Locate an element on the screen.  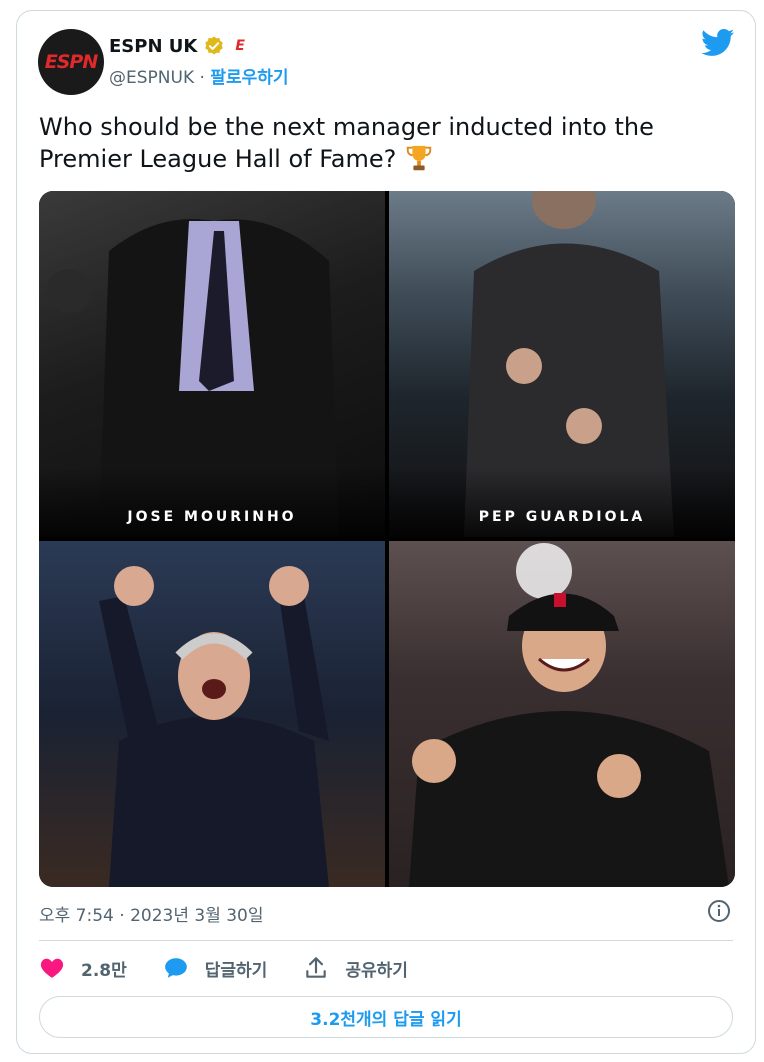
verified-badge-icon is located at coordinates (214, 45).